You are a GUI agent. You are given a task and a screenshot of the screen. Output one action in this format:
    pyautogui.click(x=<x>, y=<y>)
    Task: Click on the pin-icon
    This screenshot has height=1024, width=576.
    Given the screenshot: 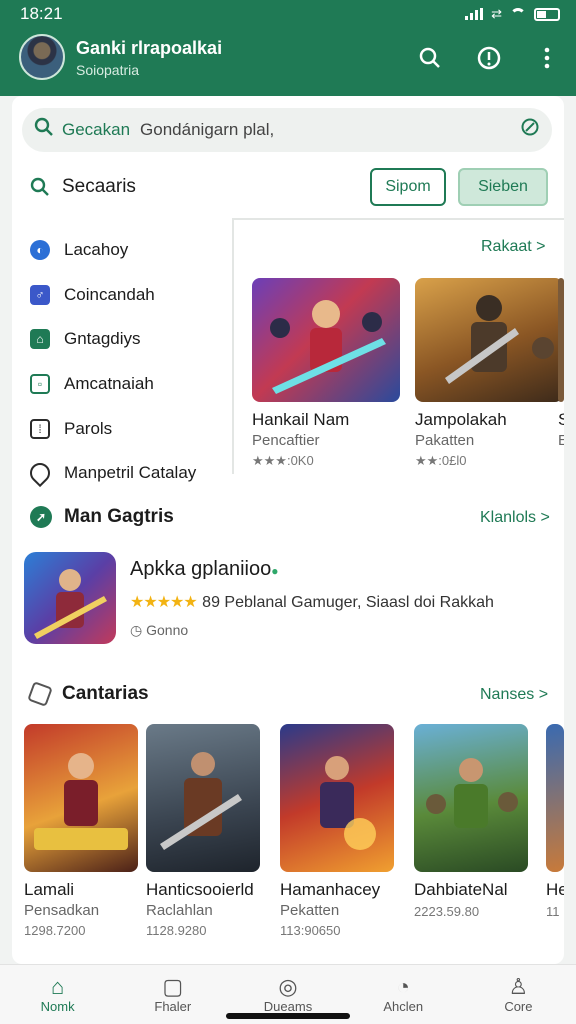 What is the action you would take?
    pyautogui.click(x=40, y=473)
    